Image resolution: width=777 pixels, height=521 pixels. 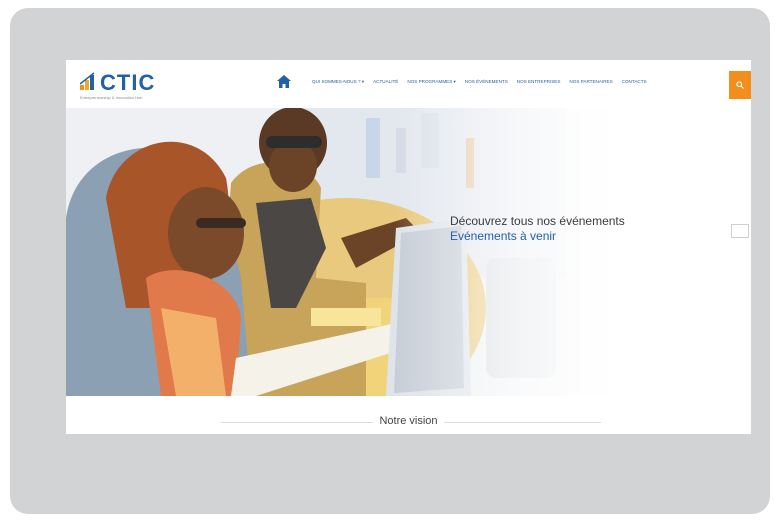 I want to click on menu-item-nos-entreprises: Nos entreprises, so click(x=539, y=82).